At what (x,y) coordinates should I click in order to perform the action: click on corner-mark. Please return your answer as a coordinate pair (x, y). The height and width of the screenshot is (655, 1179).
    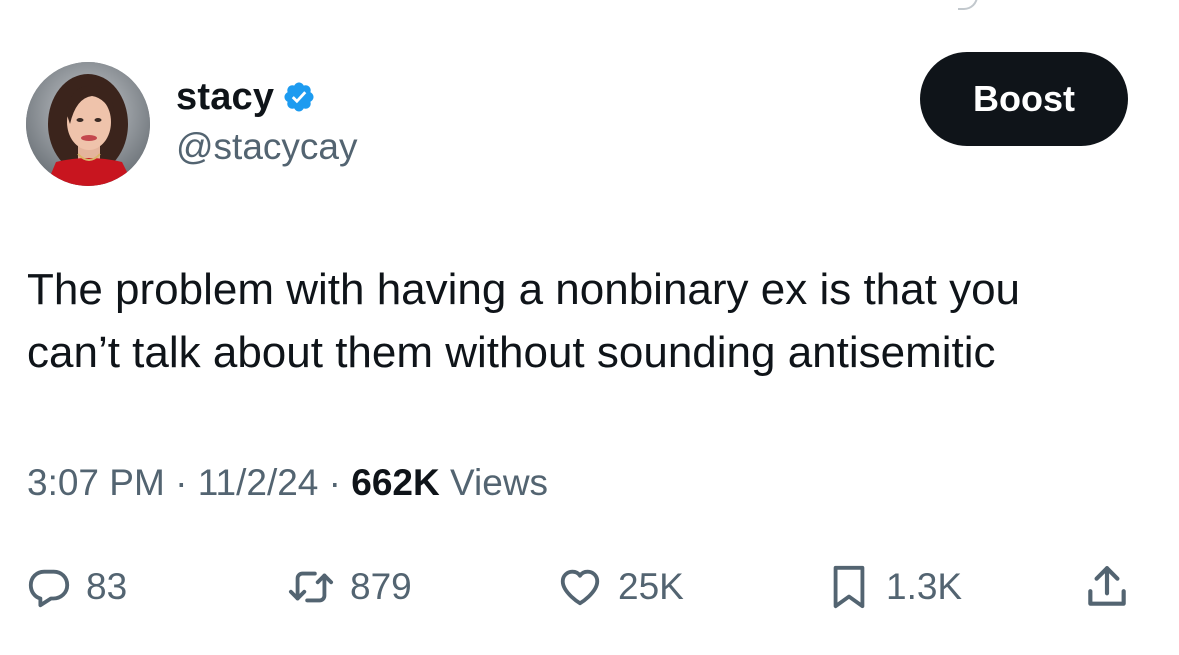
    Looking at the image, I should click on (968, 5).